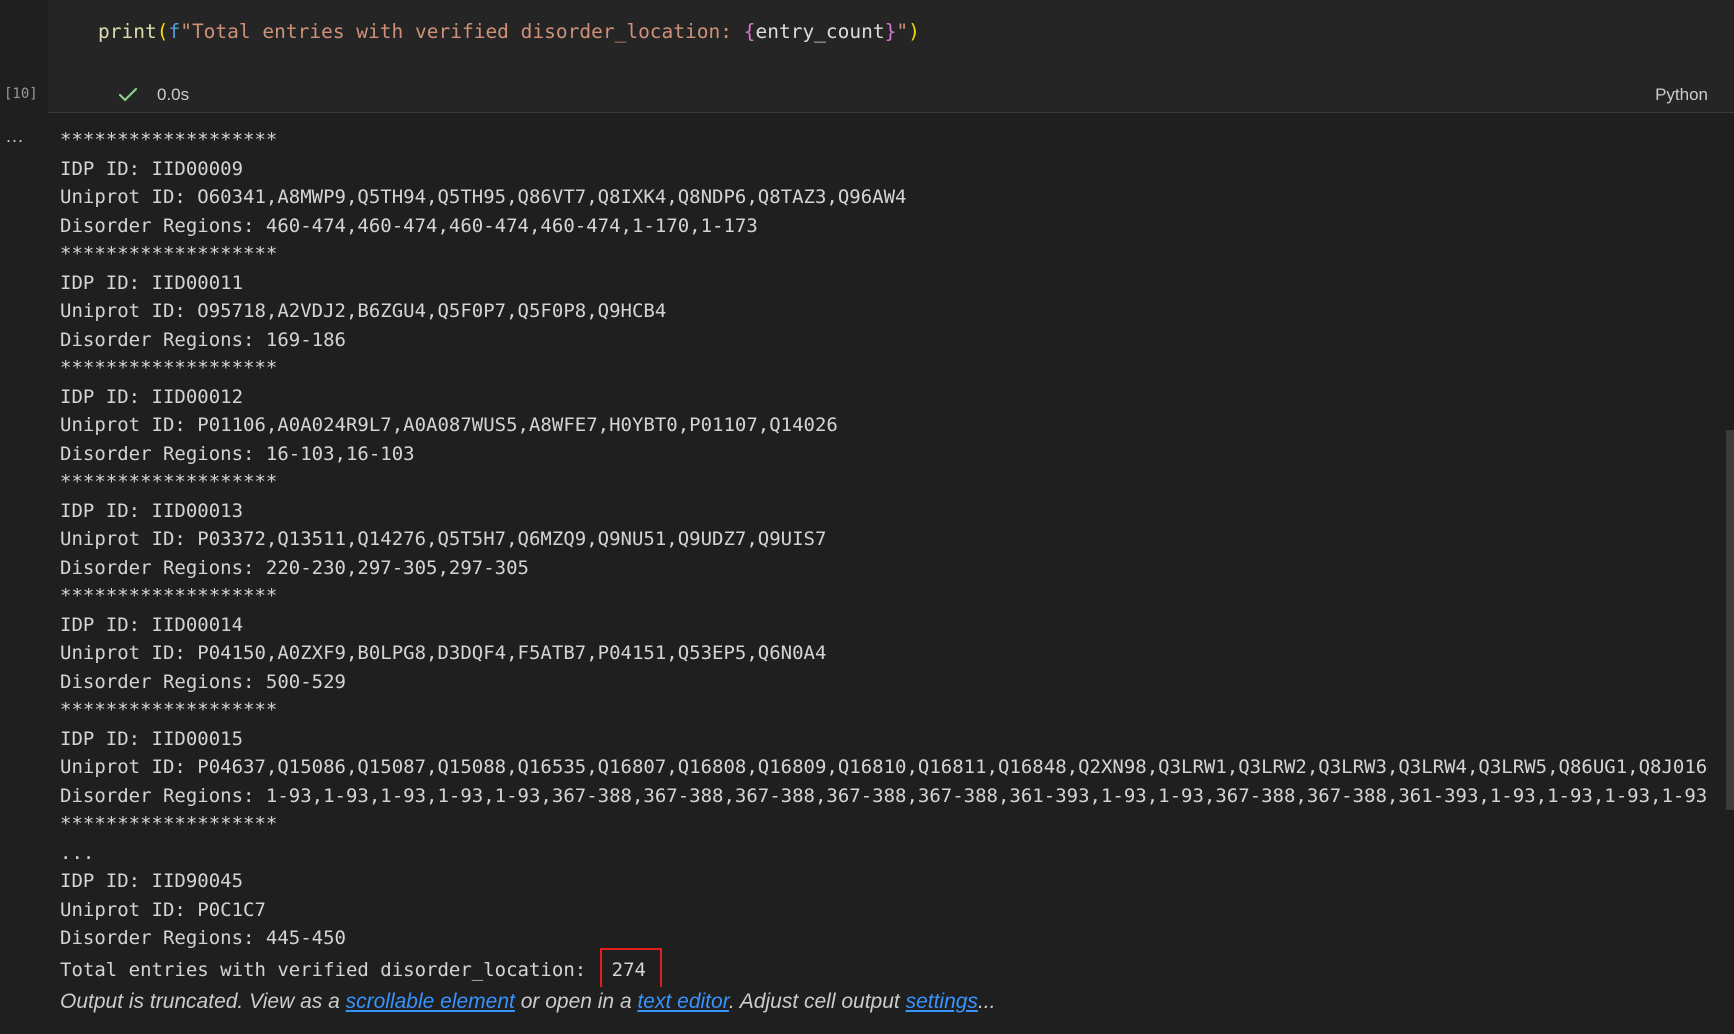 This screenshot has height=1034, width=1734. Describe the element at coordinates (162, 31) in the screenshot. I see `code-paren-open: (` at that location.